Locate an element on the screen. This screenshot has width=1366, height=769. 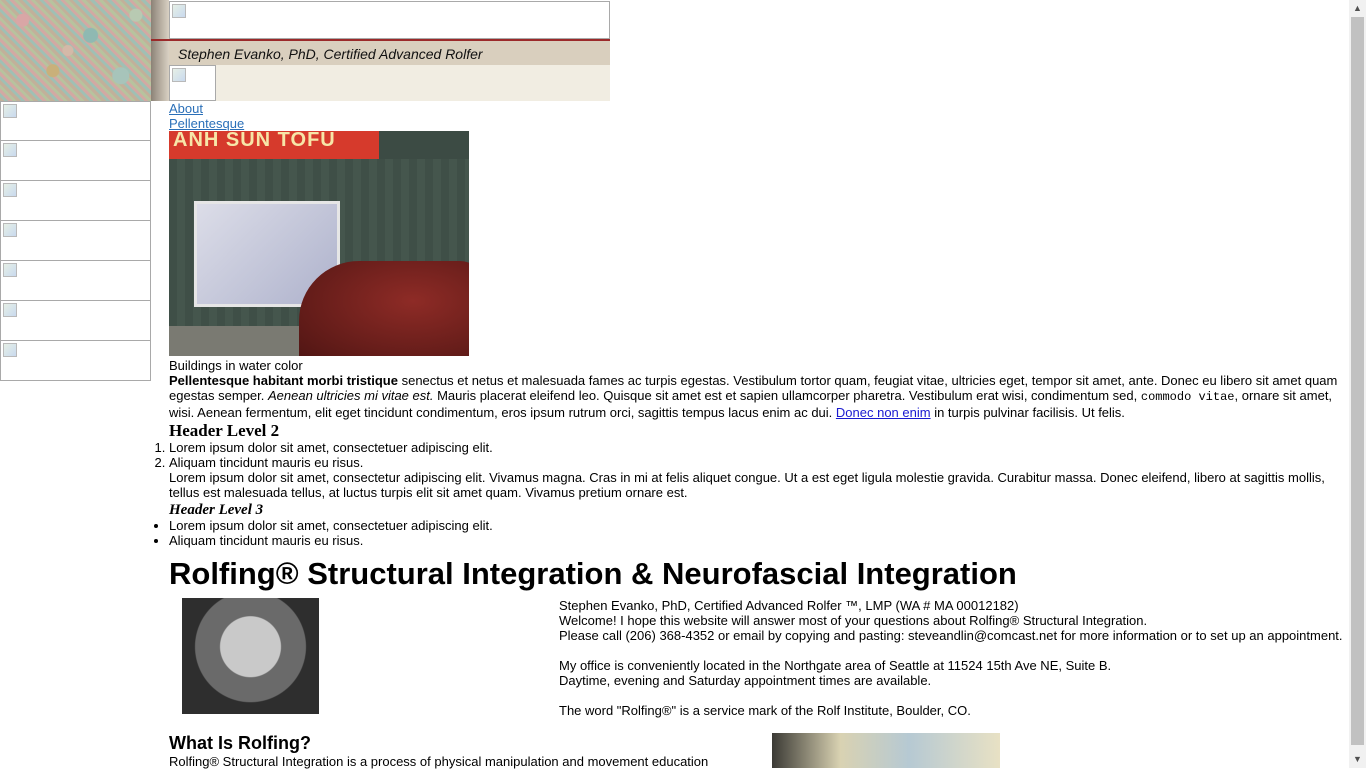
code-text: commodo vitae is located at coordinates (1187, 397).